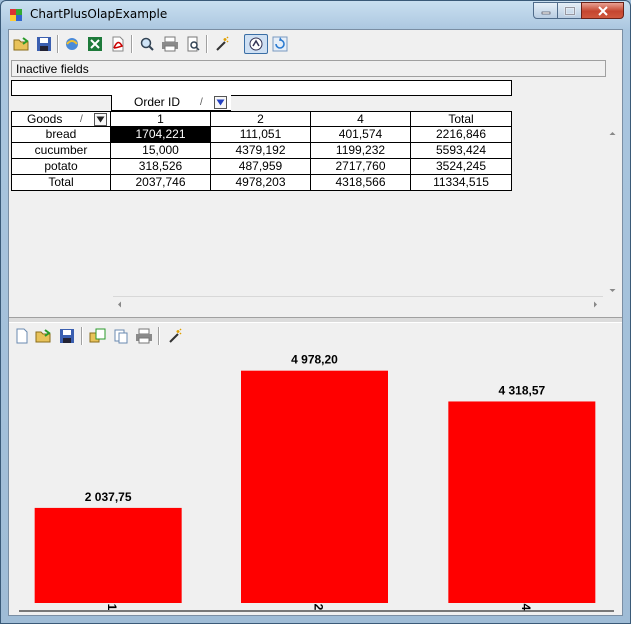 Image resolution: width=631 pixels, height=624 pixels. Describe the element at coordinates (99, 14) in the screenshot. I see `window-title: ChartPlusOlapExample` at that location.